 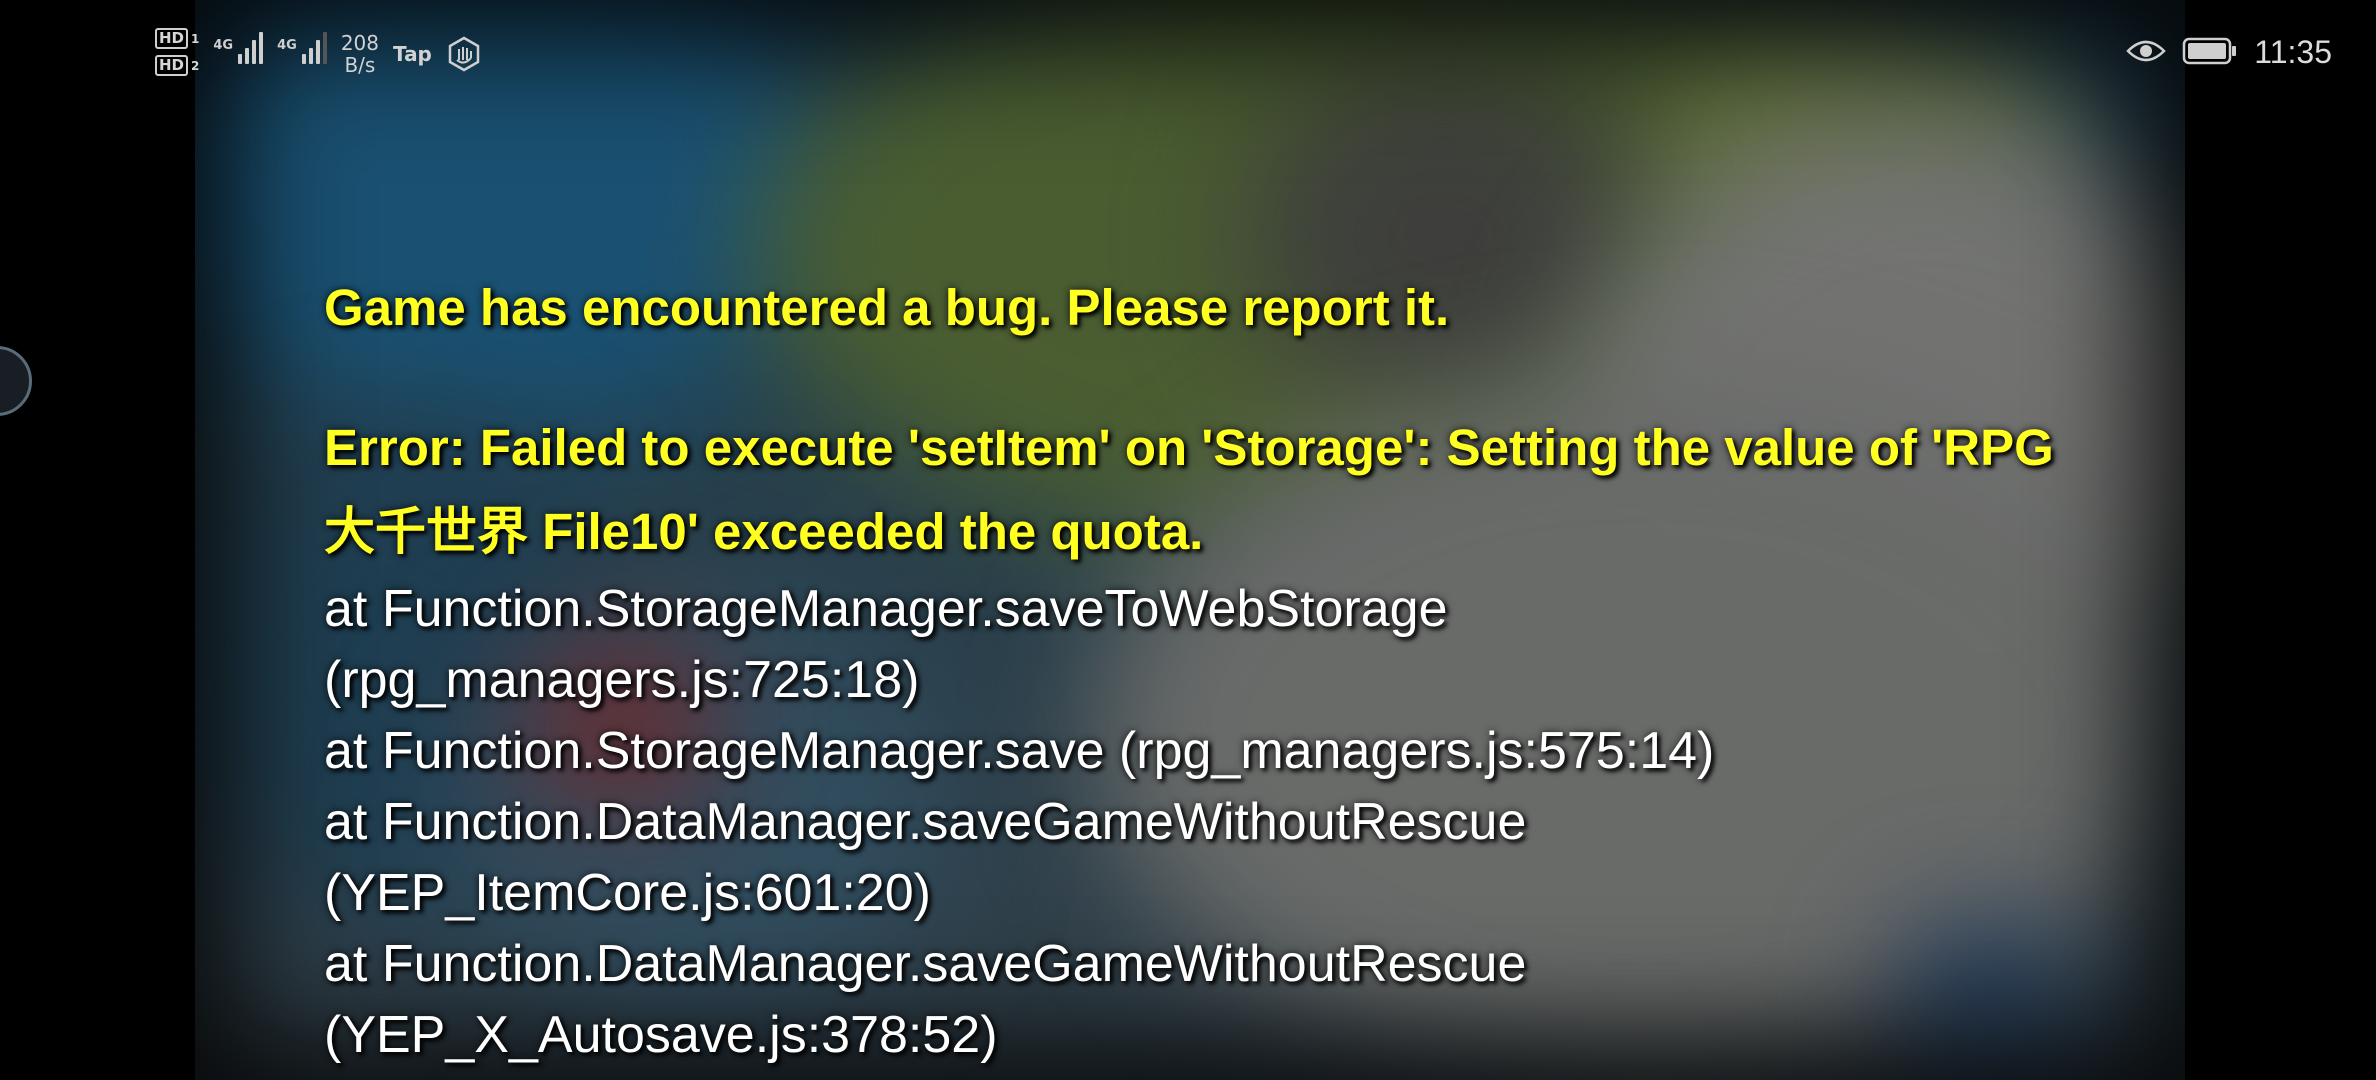 I want to click on hand-icon, so click(x=464, y=56).